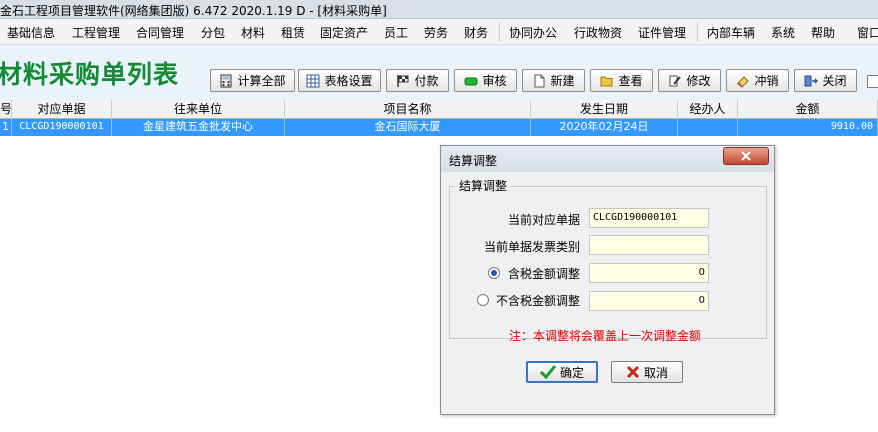 Image resolution: width=878 pixels, height=432 pixels. I want to click on column-header-no: 号, so click(6, 109).